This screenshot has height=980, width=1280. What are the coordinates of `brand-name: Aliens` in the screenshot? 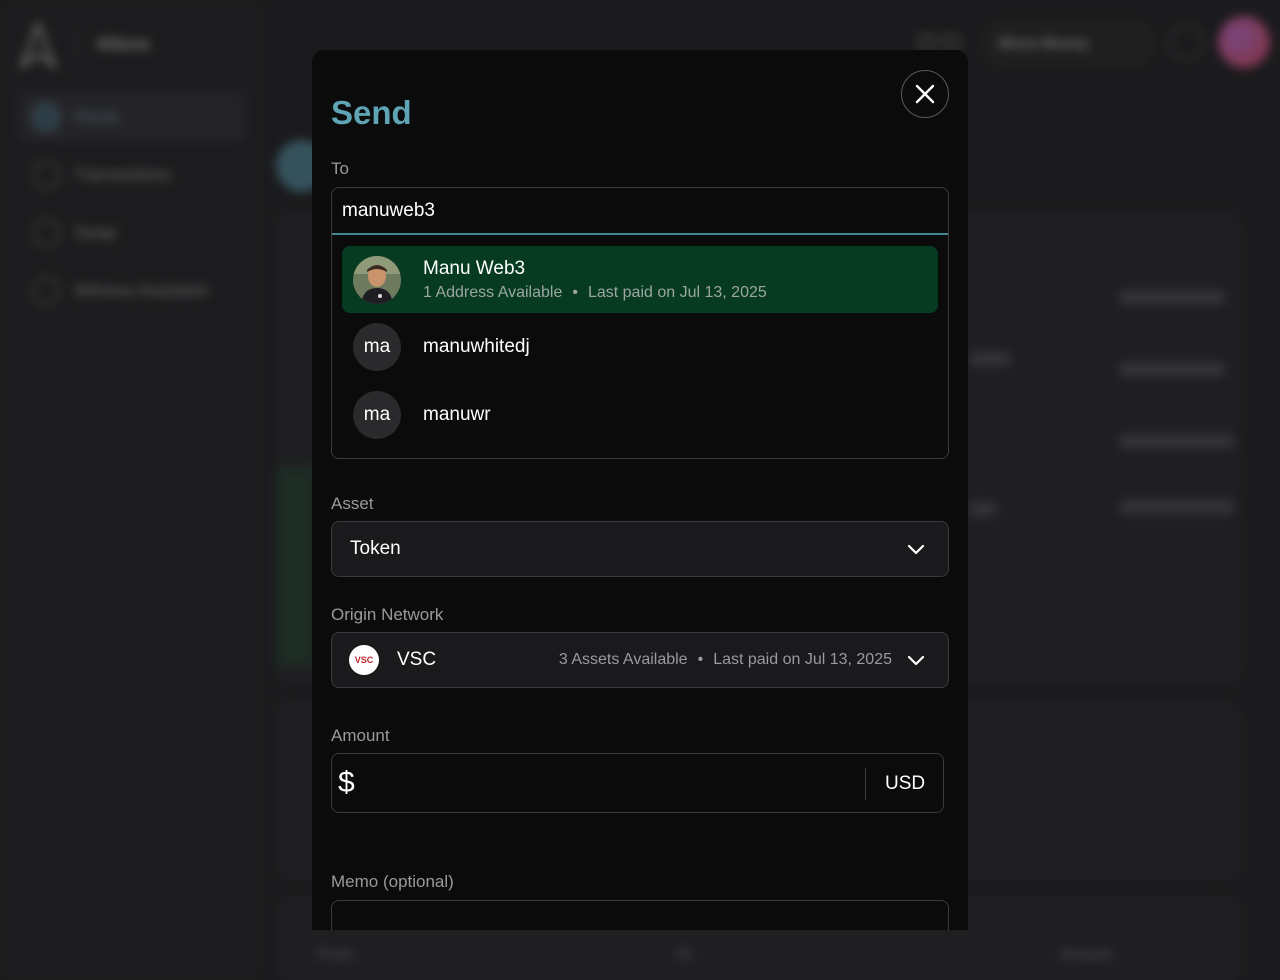 It's located at (123, 44).